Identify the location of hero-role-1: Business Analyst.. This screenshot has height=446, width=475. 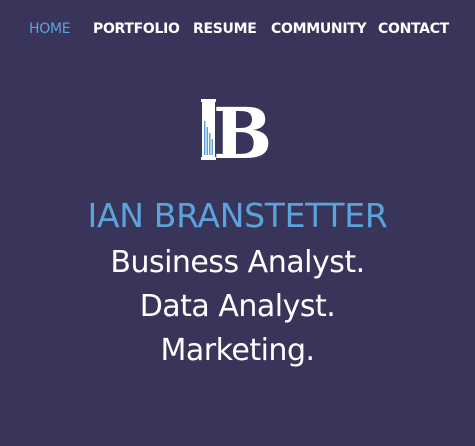
(237, 262).